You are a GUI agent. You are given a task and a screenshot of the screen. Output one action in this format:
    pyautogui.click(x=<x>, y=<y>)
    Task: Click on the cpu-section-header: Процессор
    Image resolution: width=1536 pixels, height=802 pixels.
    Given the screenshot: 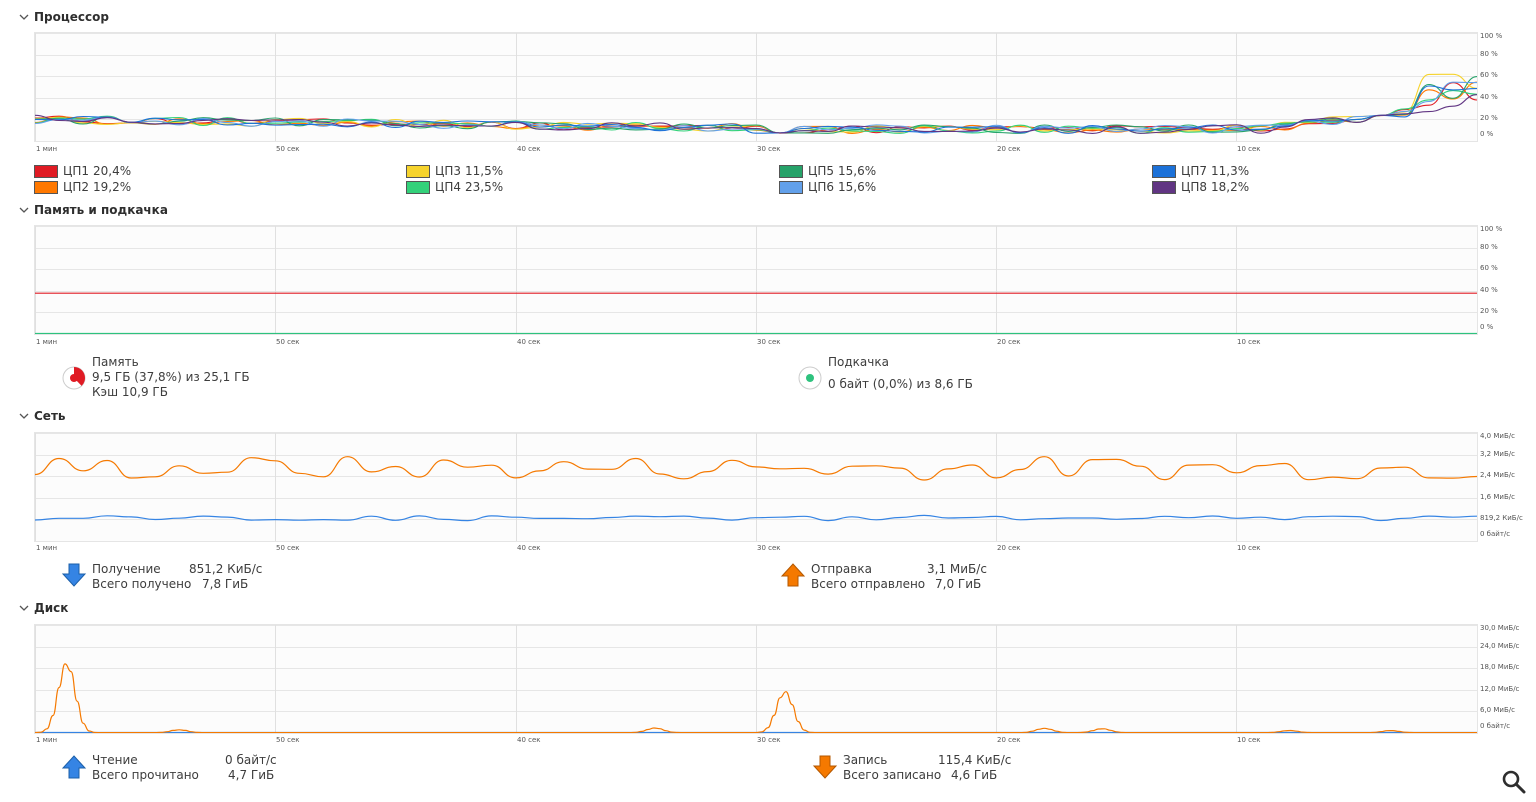 What is the action you would take?
    pyautogui.click(x=63, y=17)
    